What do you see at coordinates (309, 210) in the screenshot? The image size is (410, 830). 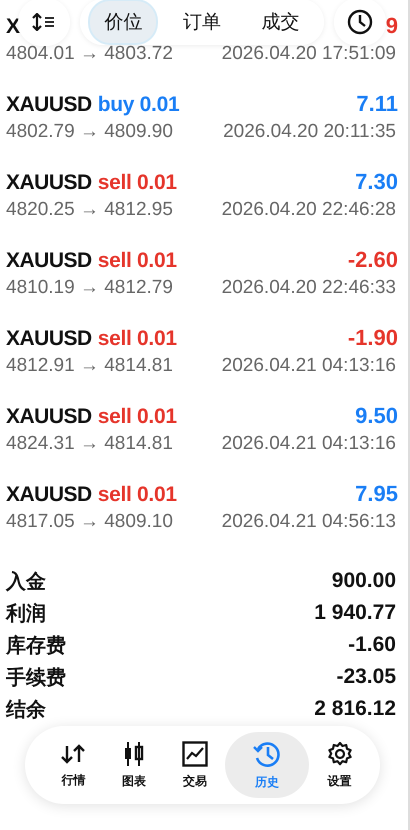 I see `trade-time: 2026.04.20 22:46:28` at bounding box center [309, 210].